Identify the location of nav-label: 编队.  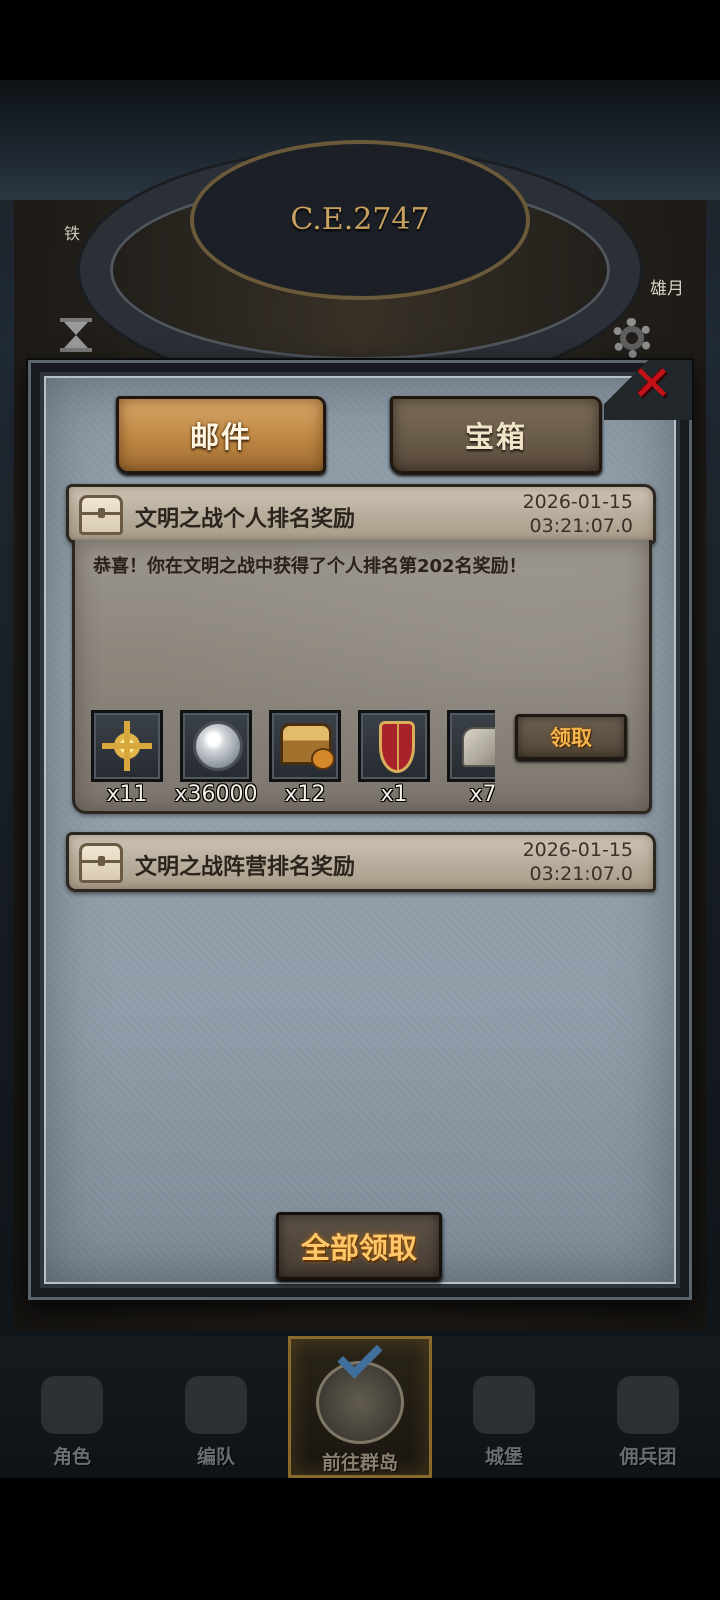
(215, 1457).